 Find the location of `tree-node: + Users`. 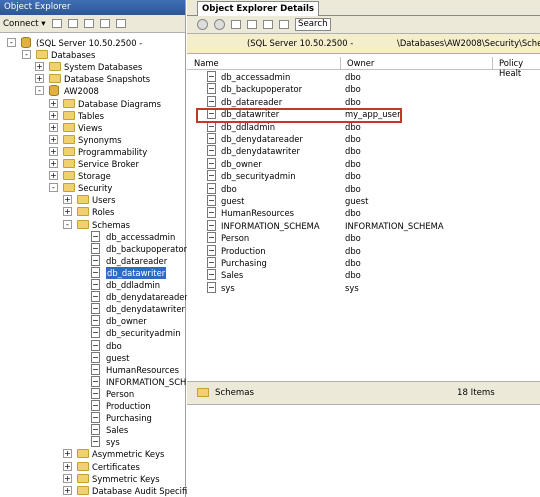

tree-node: + Users is located at coordinates (93, 200).